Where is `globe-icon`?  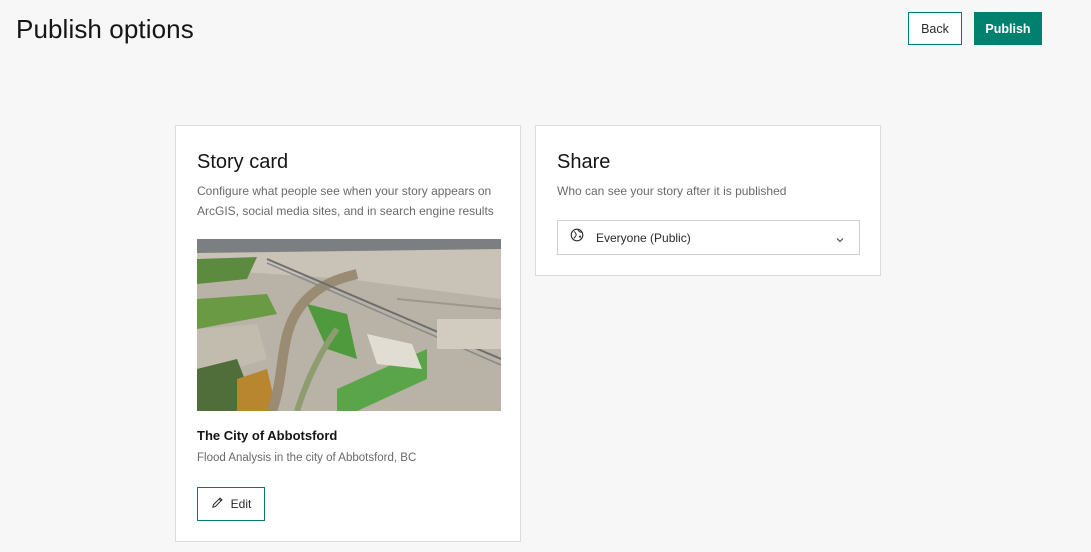
globe-icon is located at coordinates (577, 237).